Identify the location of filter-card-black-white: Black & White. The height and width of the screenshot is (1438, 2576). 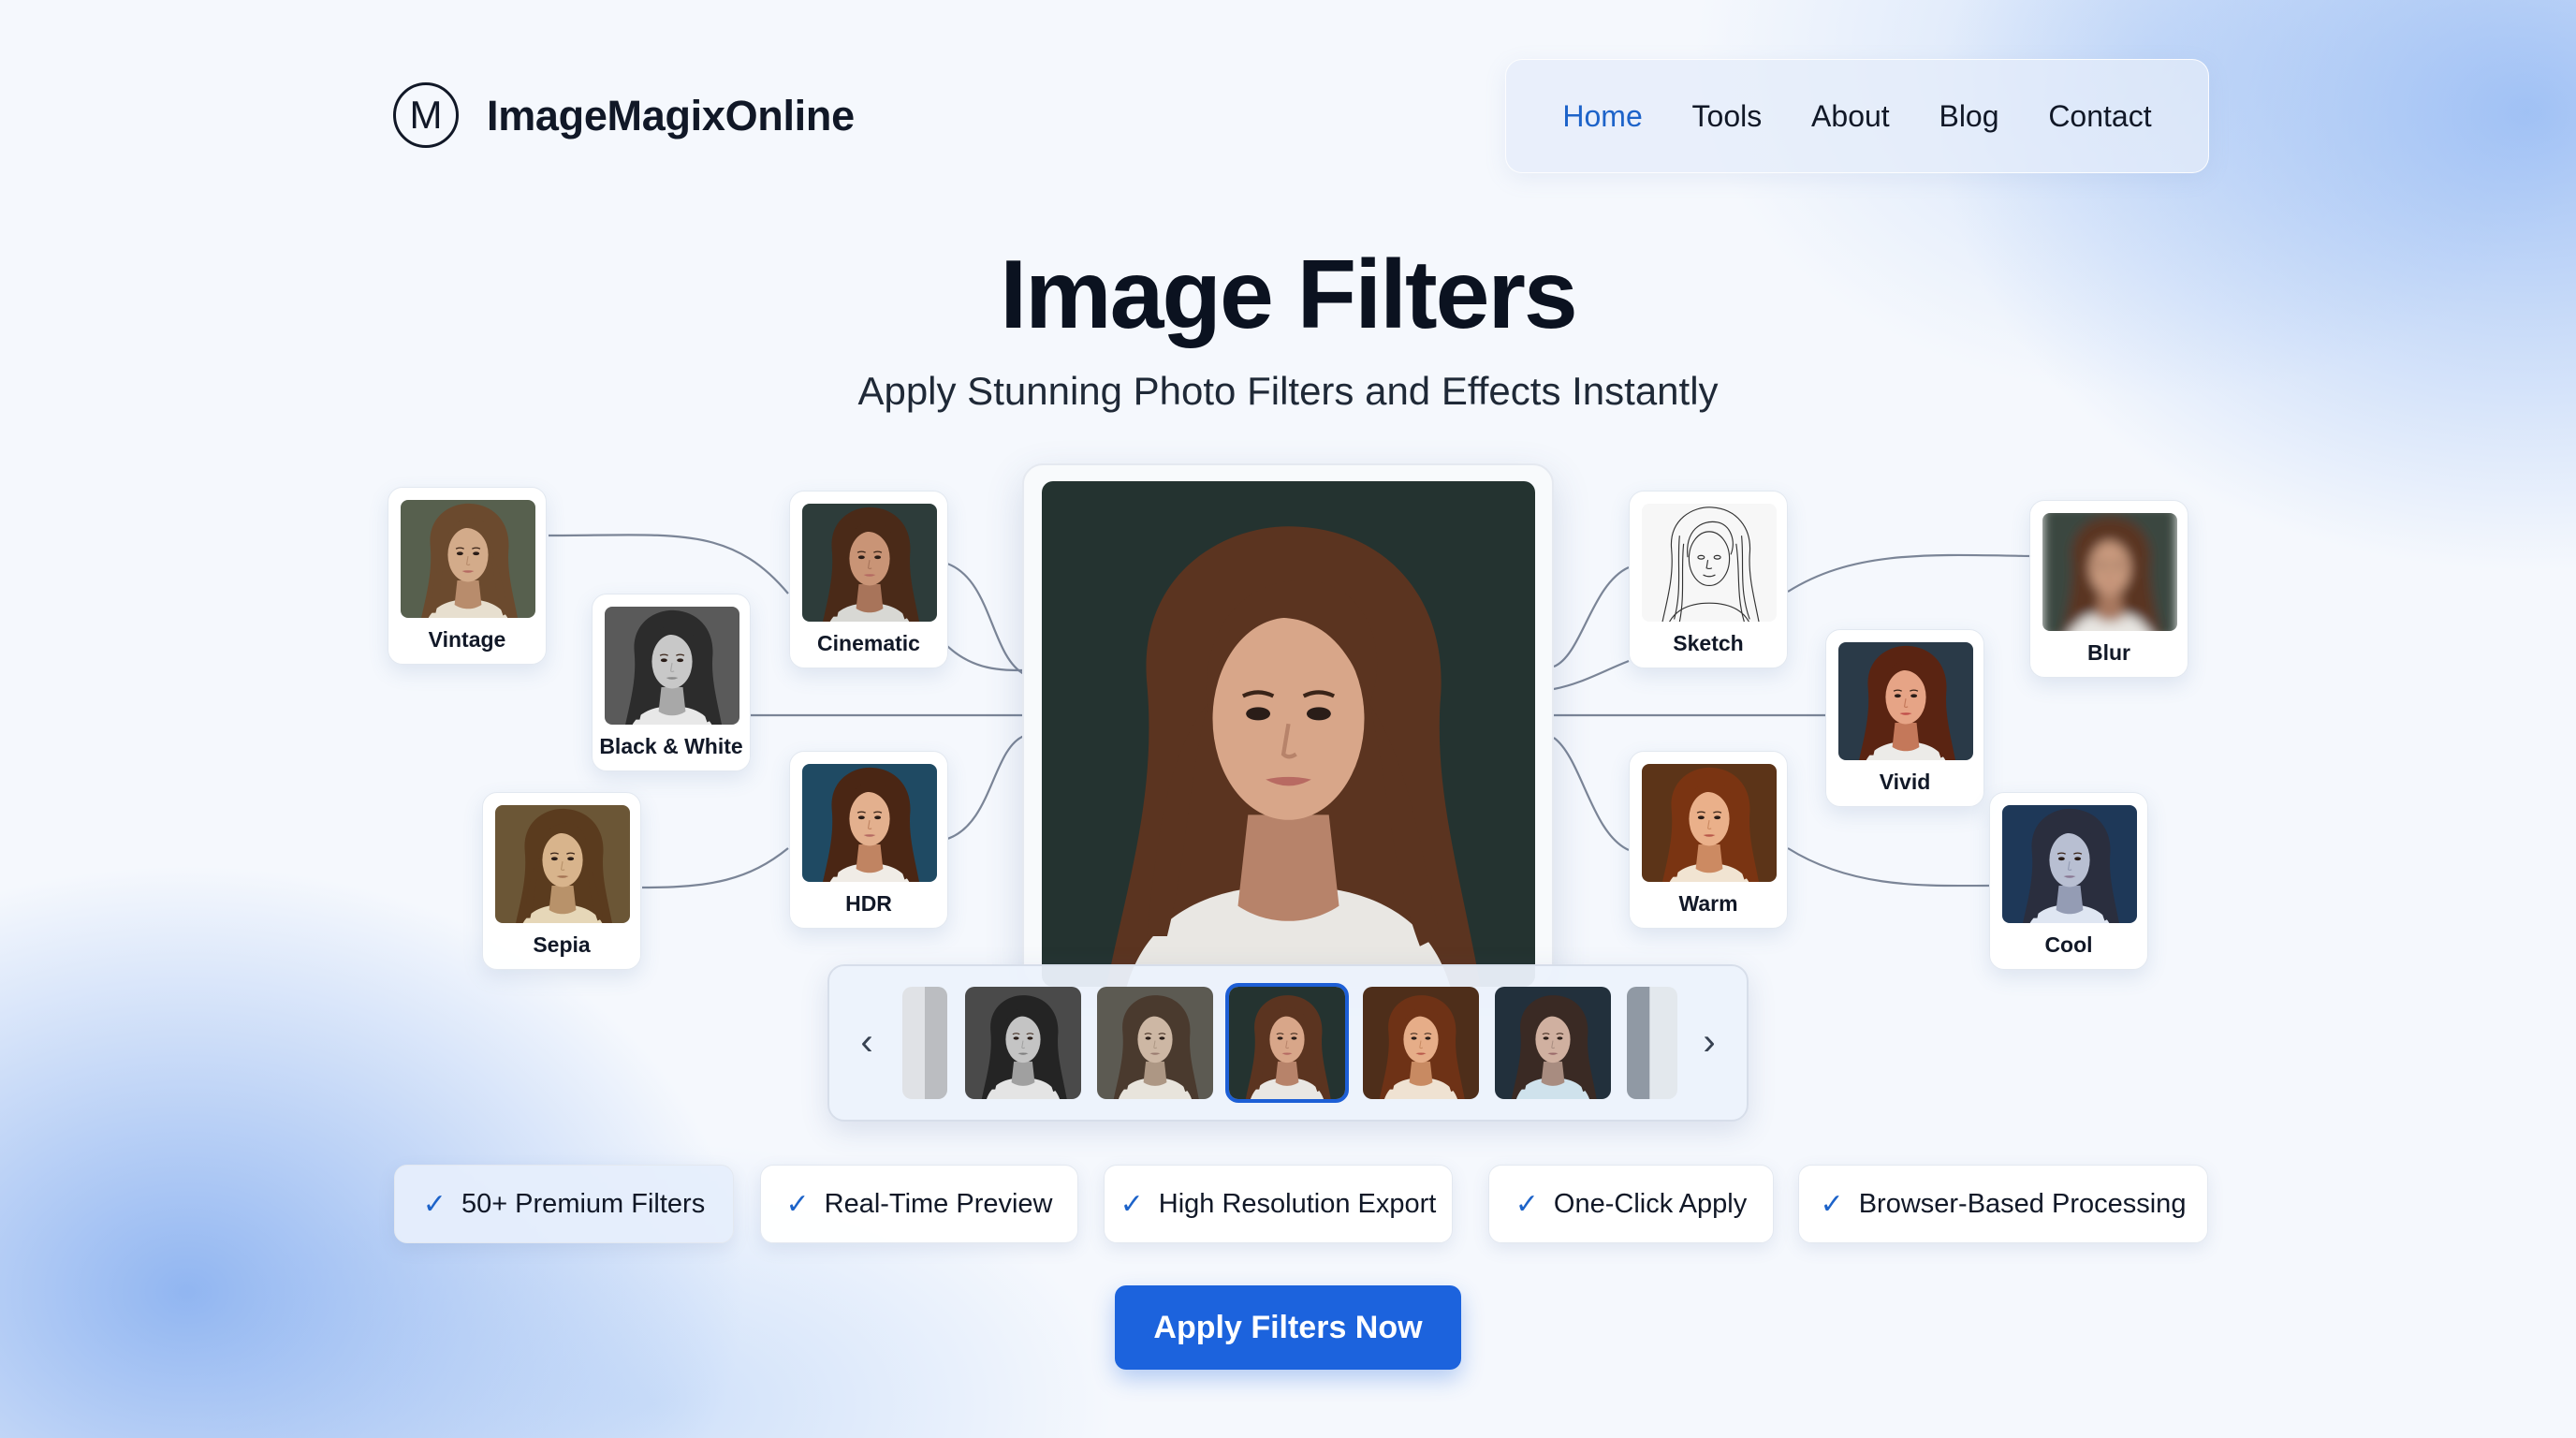
(671, 682).